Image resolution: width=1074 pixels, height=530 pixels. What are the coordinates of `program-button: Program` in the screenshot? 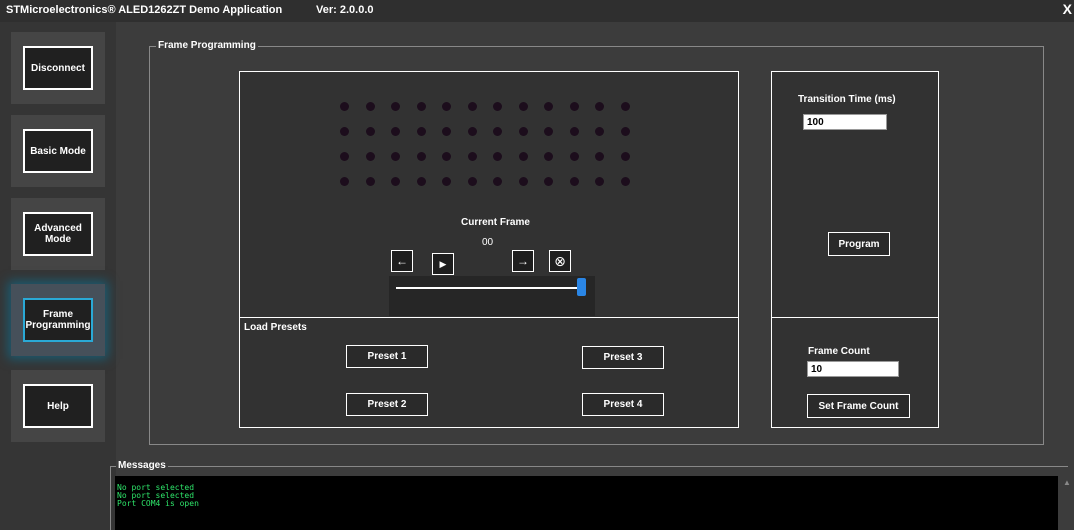 It's located at (859, 244).